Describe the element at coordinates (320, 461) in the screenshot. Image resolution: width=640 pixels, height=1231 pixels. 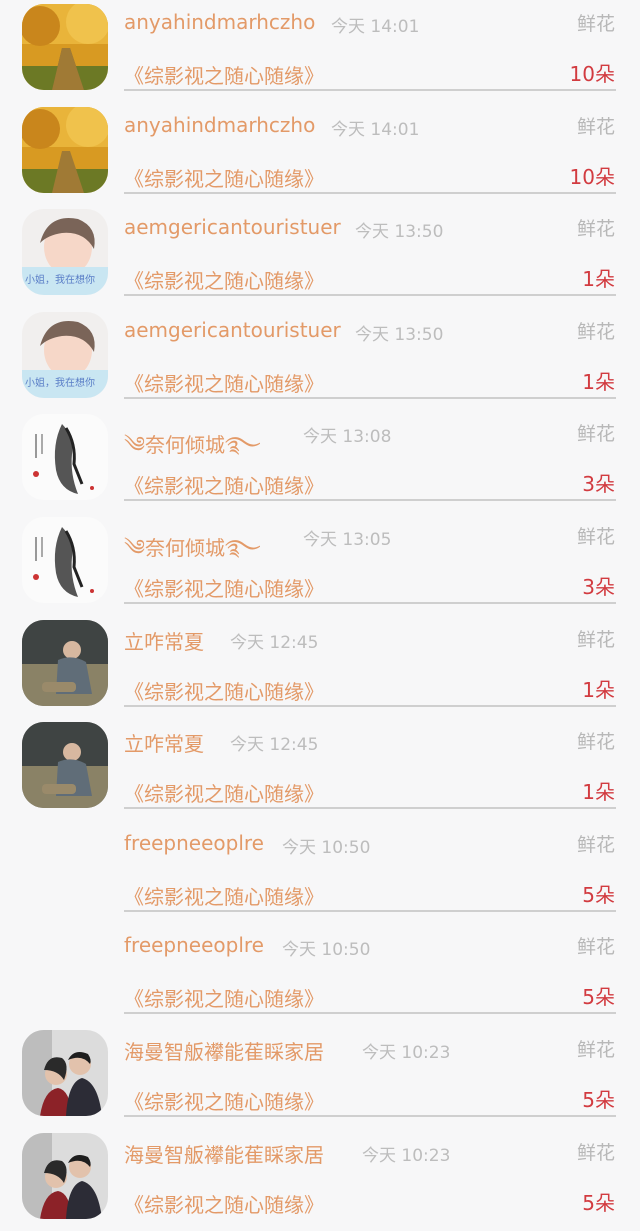
I see `list-item: ༄奈何倾城࿐ 今天 13:08 鲜花 《综影视之随心随缘》 3朵` at that location.